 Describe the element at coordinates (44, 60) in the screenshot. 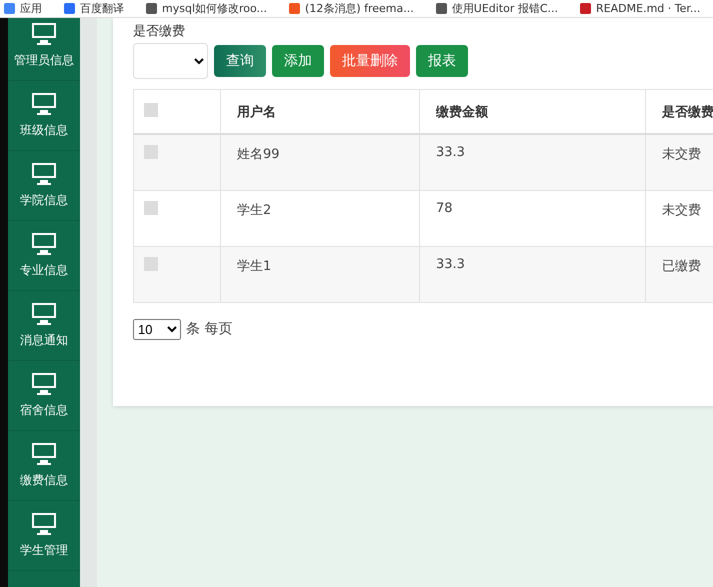

I see `sidebar-label: 管理员信息` at that location.